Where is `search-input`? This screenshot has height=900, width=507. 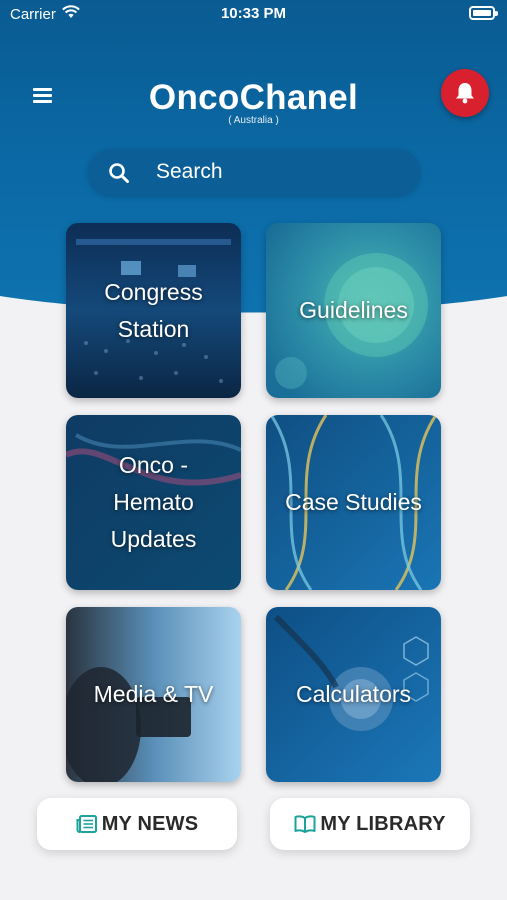 search-input is located at coordinates (276, 172).